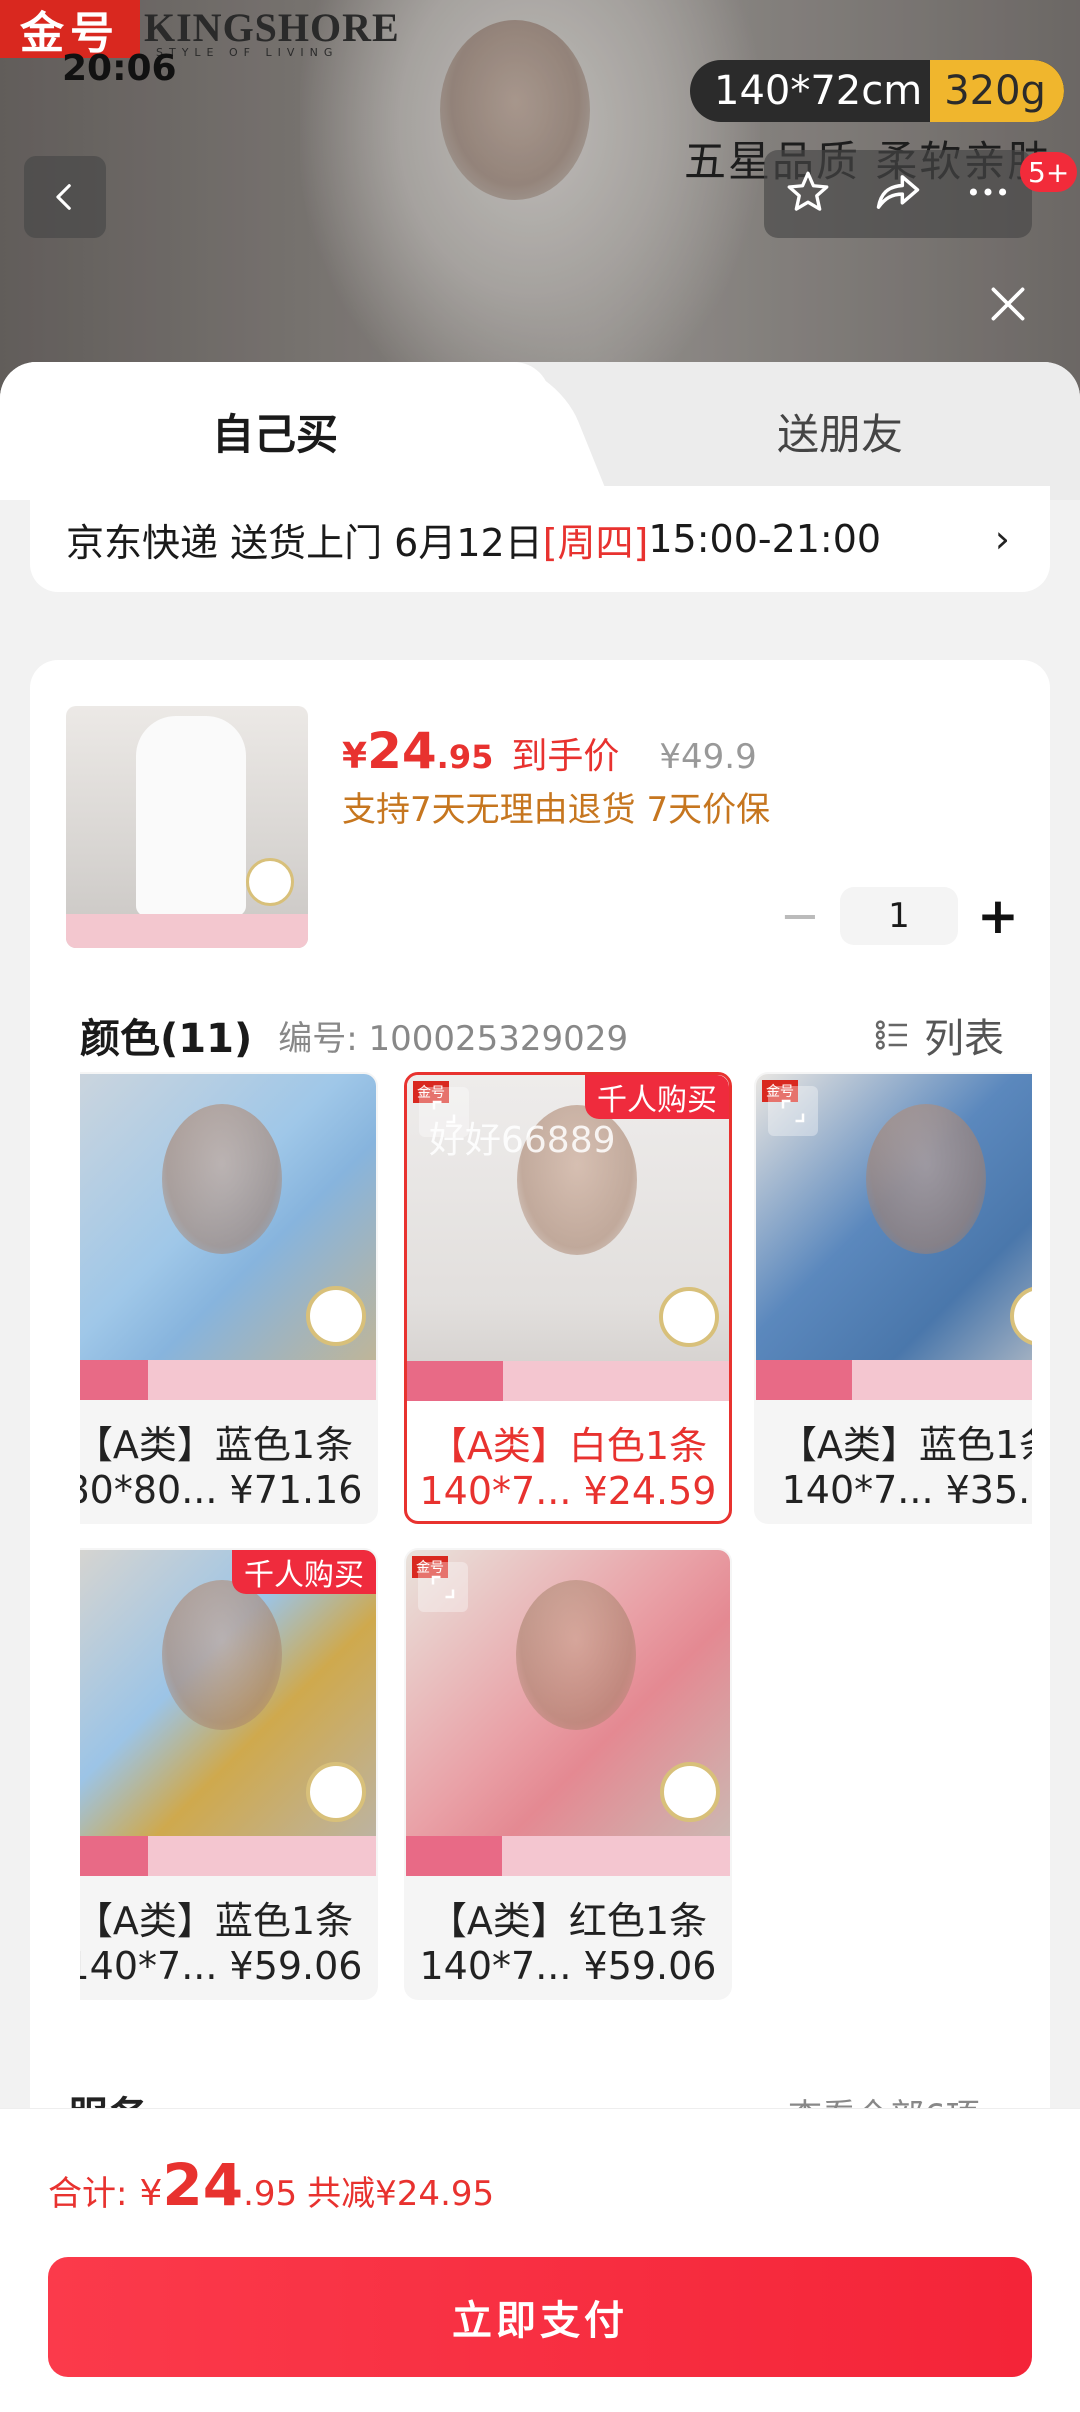 The image size is (1080, 2412). What do you see at coordinates (1049, 172) in the screenshot?
I see `message-count-badge: 5+` at bounding box center [1049, 172].